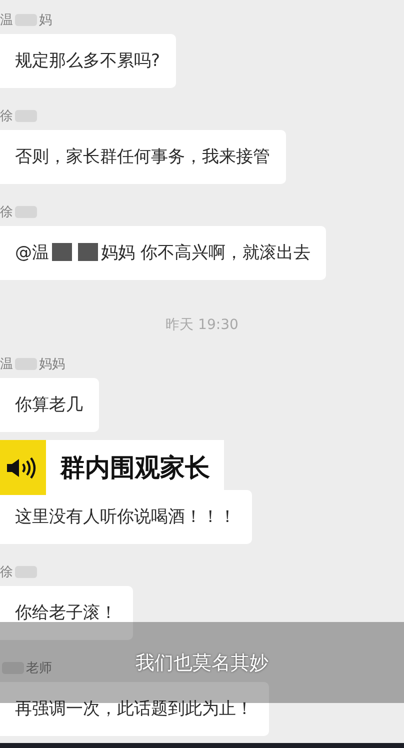 The width and height of the screenshot is (404, 748). Describe the element at coordinates (142, 157) in the screenshot. I see `message-text: 否则，家长群任何事务，我来接管` at that location.